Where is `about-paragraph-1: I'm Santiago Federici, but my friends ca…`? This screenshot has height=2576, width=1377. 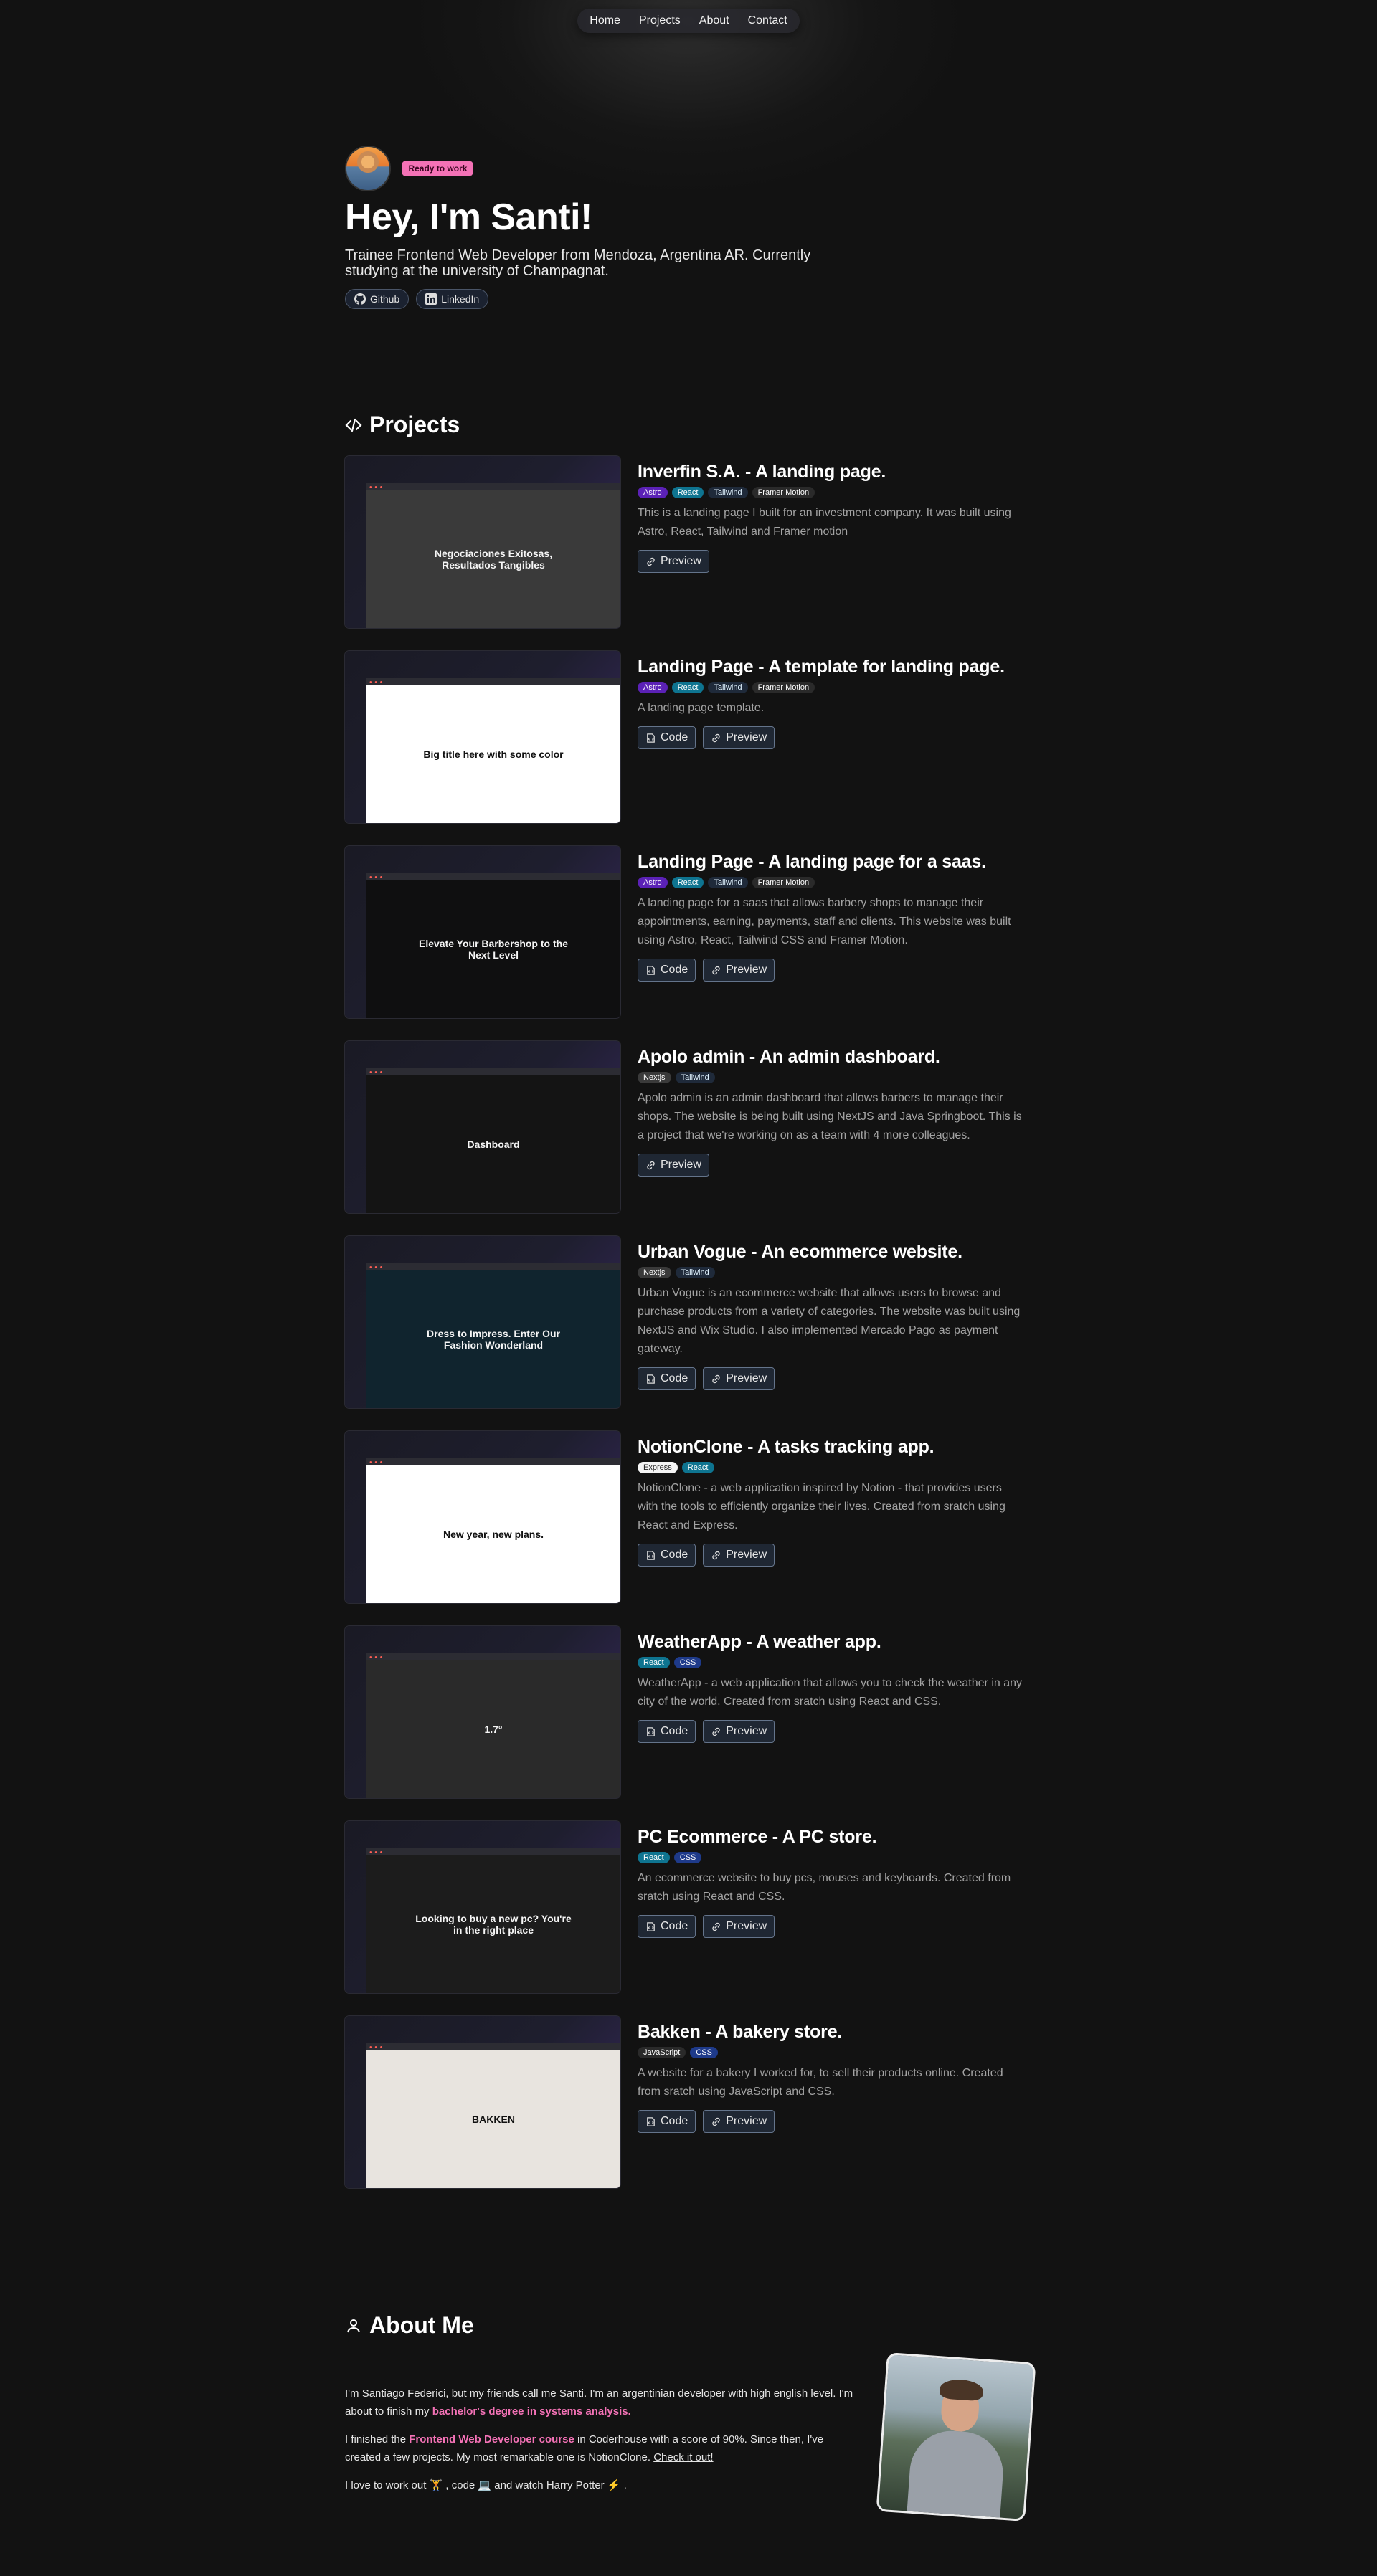 about-paragraph-1: I'm Santiago Federici, but my friends ca… is located at coordinates (599, 2402).